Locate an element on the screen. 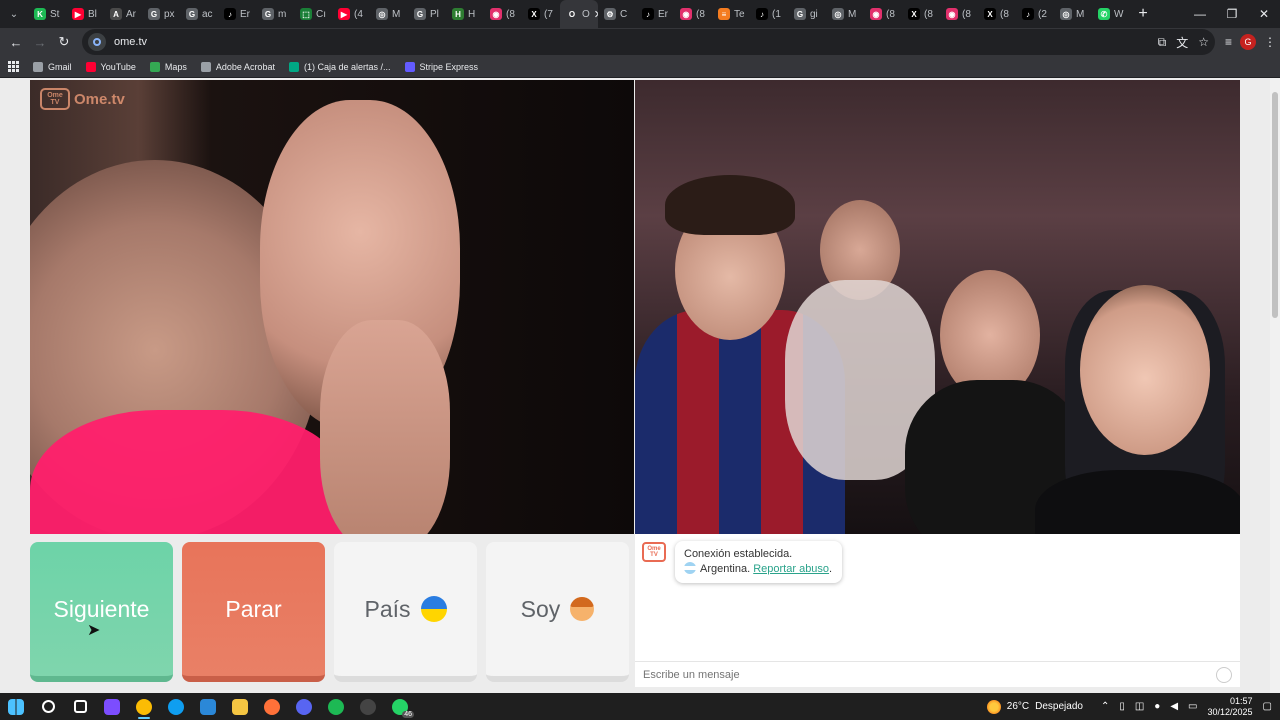 The height and width of the screenshot is (720, 1280). control-buttons: Siguiente Parar País Soy is located at coordinates (329, 612).